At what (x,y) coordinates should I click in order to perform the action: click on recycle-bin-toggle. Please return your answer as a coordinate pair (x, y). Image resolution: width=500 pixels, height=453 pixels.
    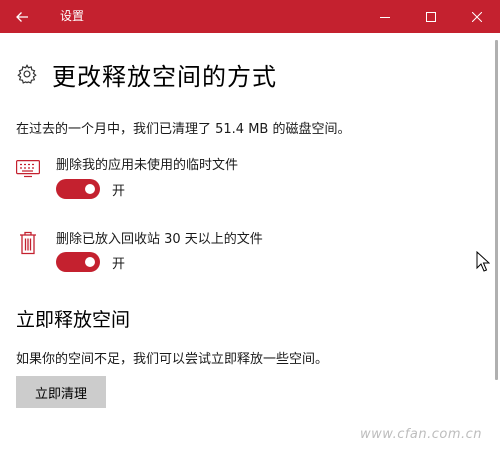
    Looking at the image, I should click on (78, 262).